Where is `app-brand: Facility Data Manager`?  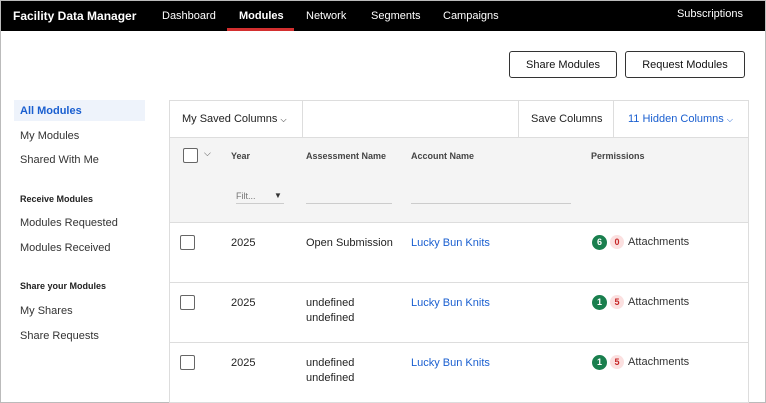
app-brand: Facility Data Manager is located at coordinates (74, 16).